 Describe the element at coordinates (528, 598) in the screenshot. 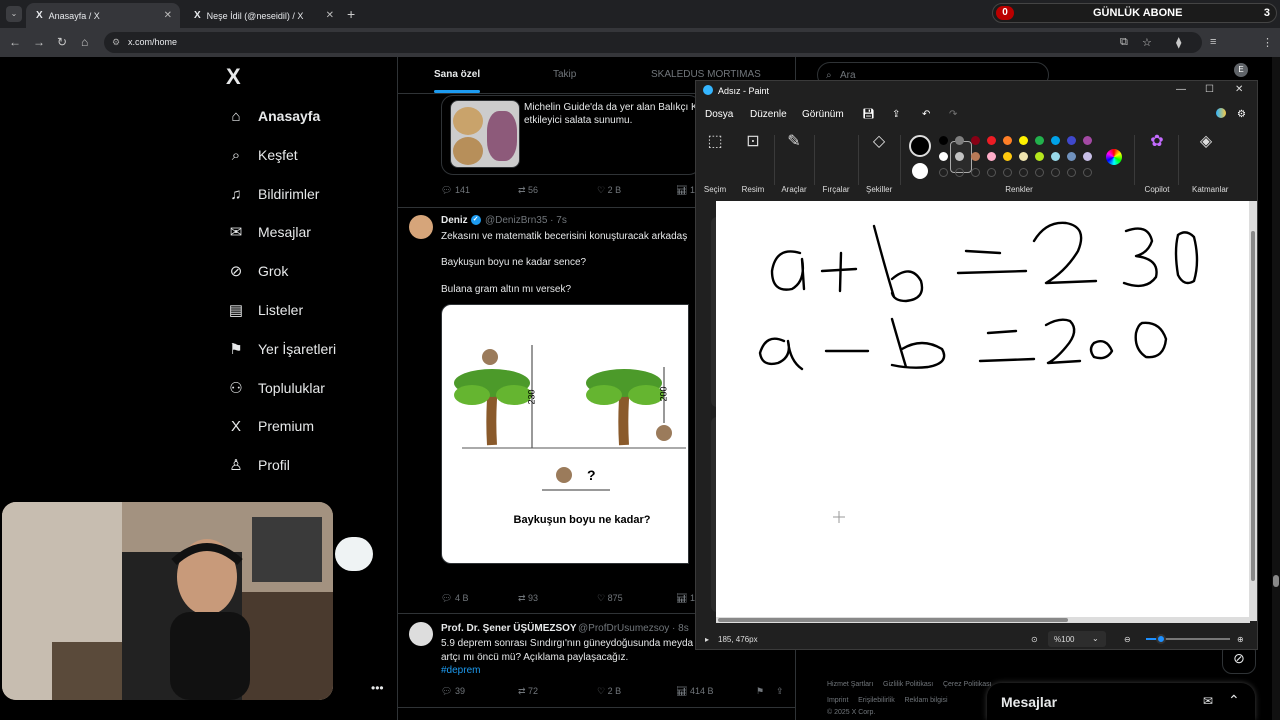

I see `repost-button: ⇄ 93` at that location.